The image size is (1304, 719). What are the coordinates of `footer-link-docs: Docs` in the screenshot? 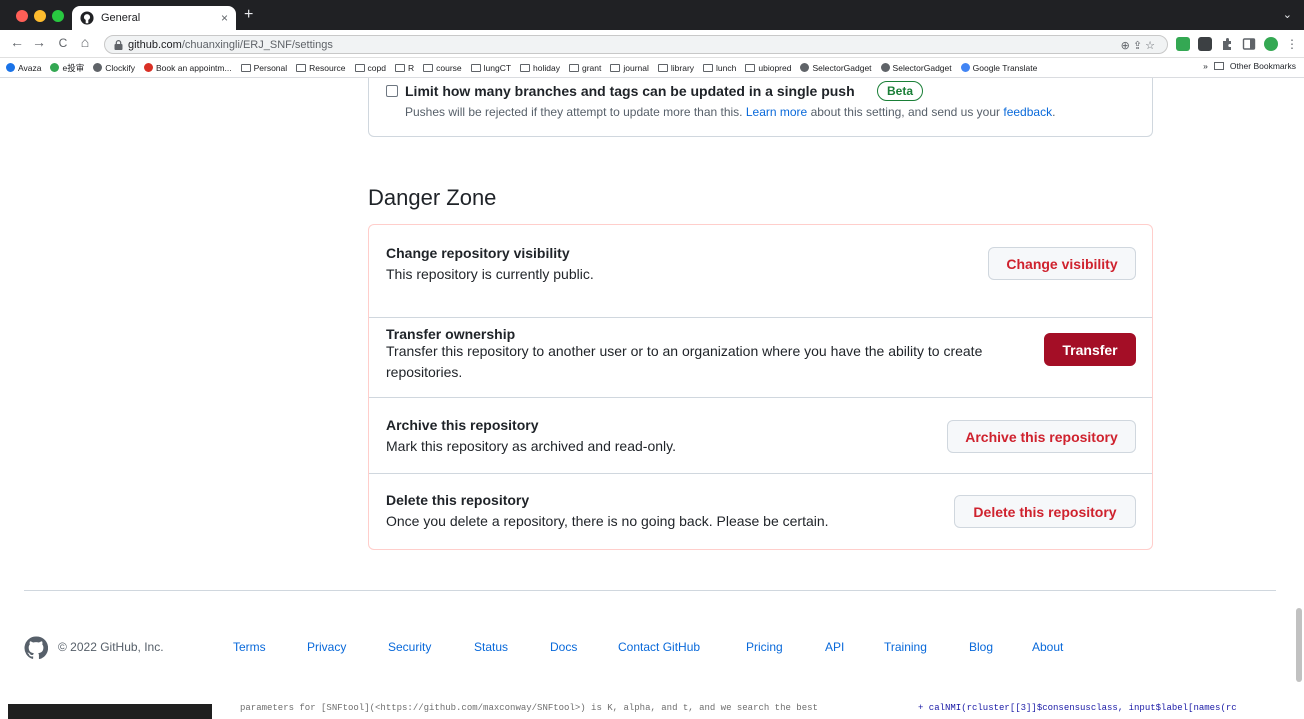 It's located at (563, 647).